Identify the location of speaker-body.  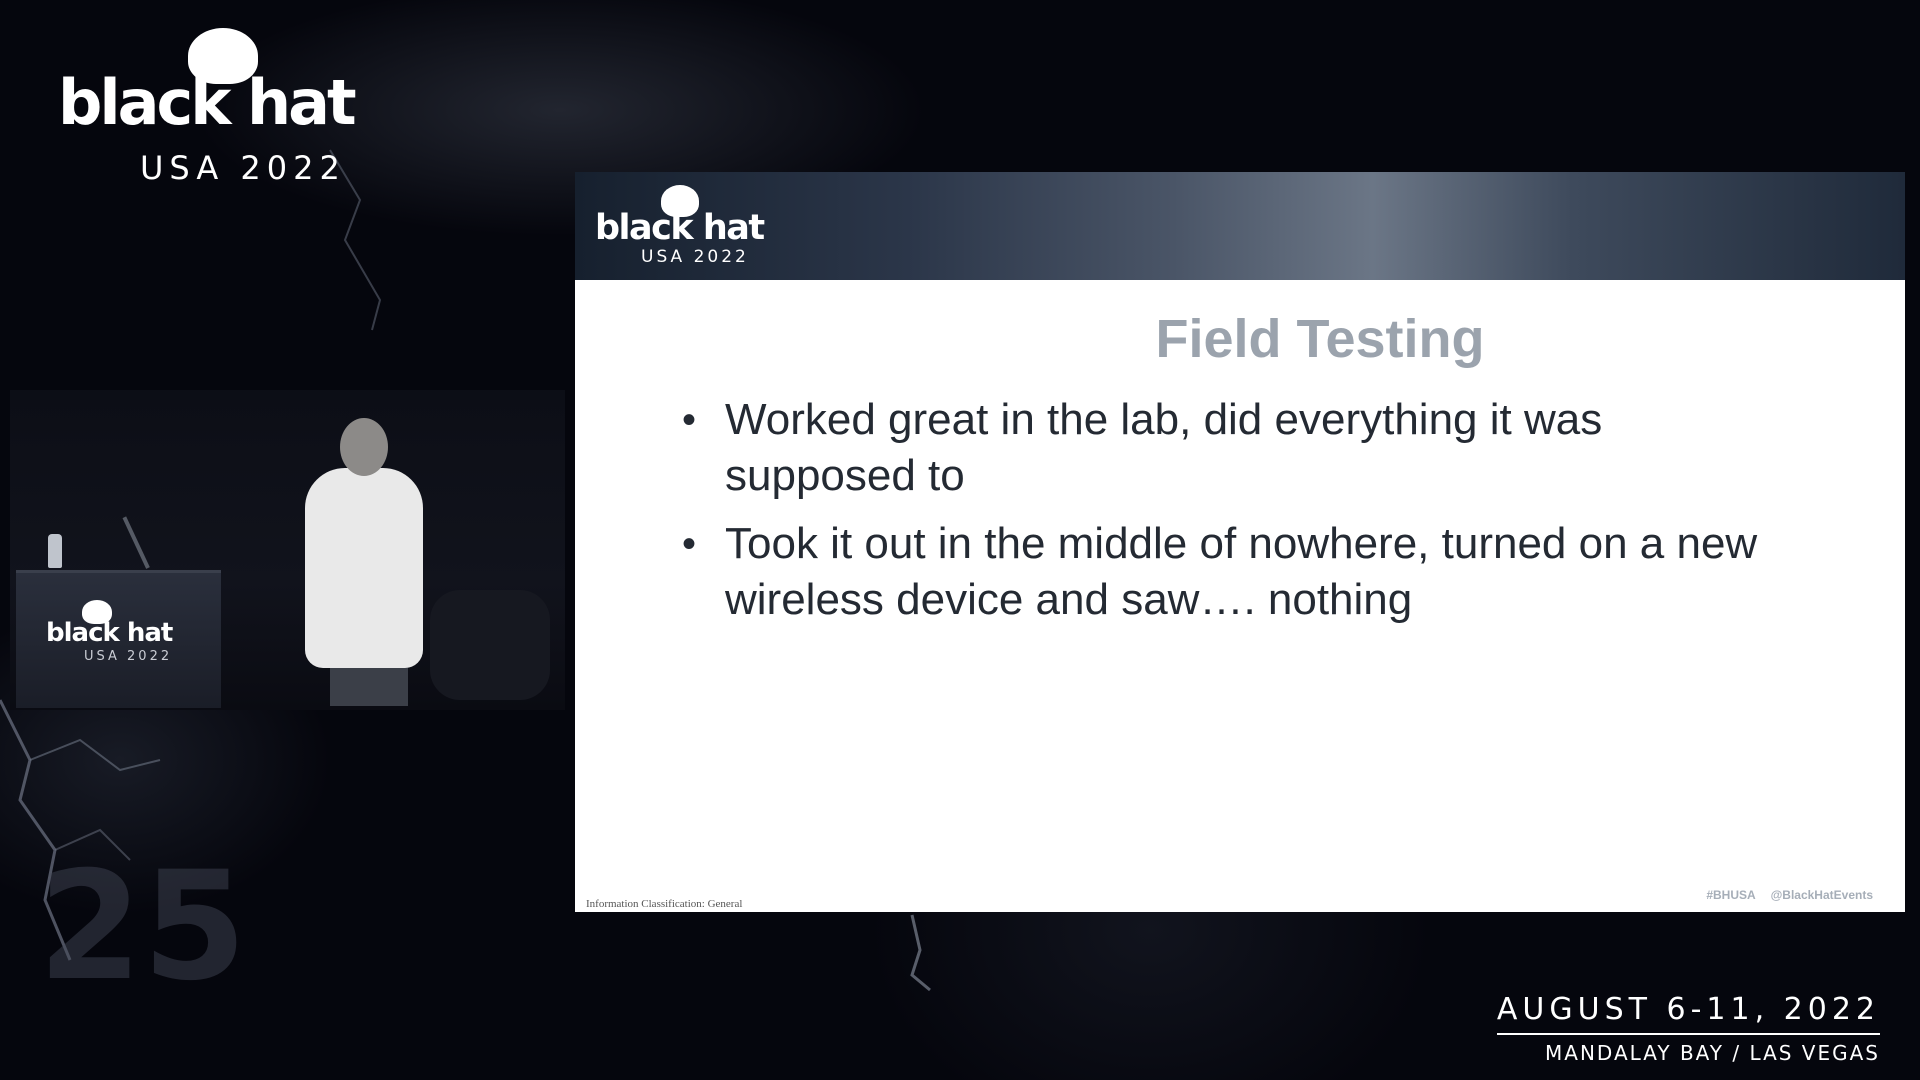
(364, 568).